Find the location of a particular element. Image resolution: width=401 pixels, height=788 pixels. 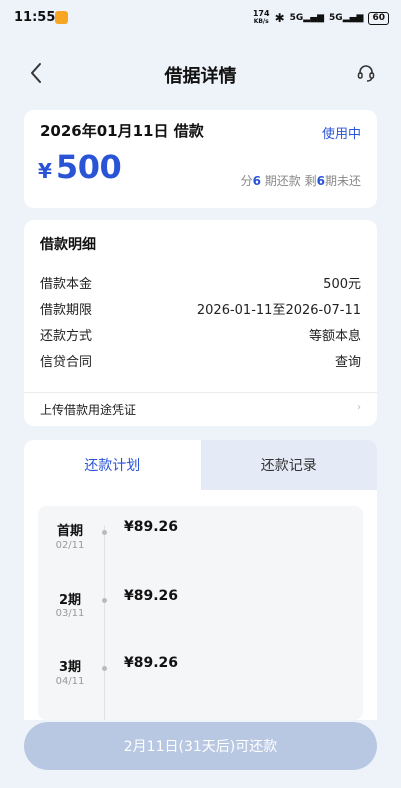

customer-service-icon is located at coordinates (366, 73).